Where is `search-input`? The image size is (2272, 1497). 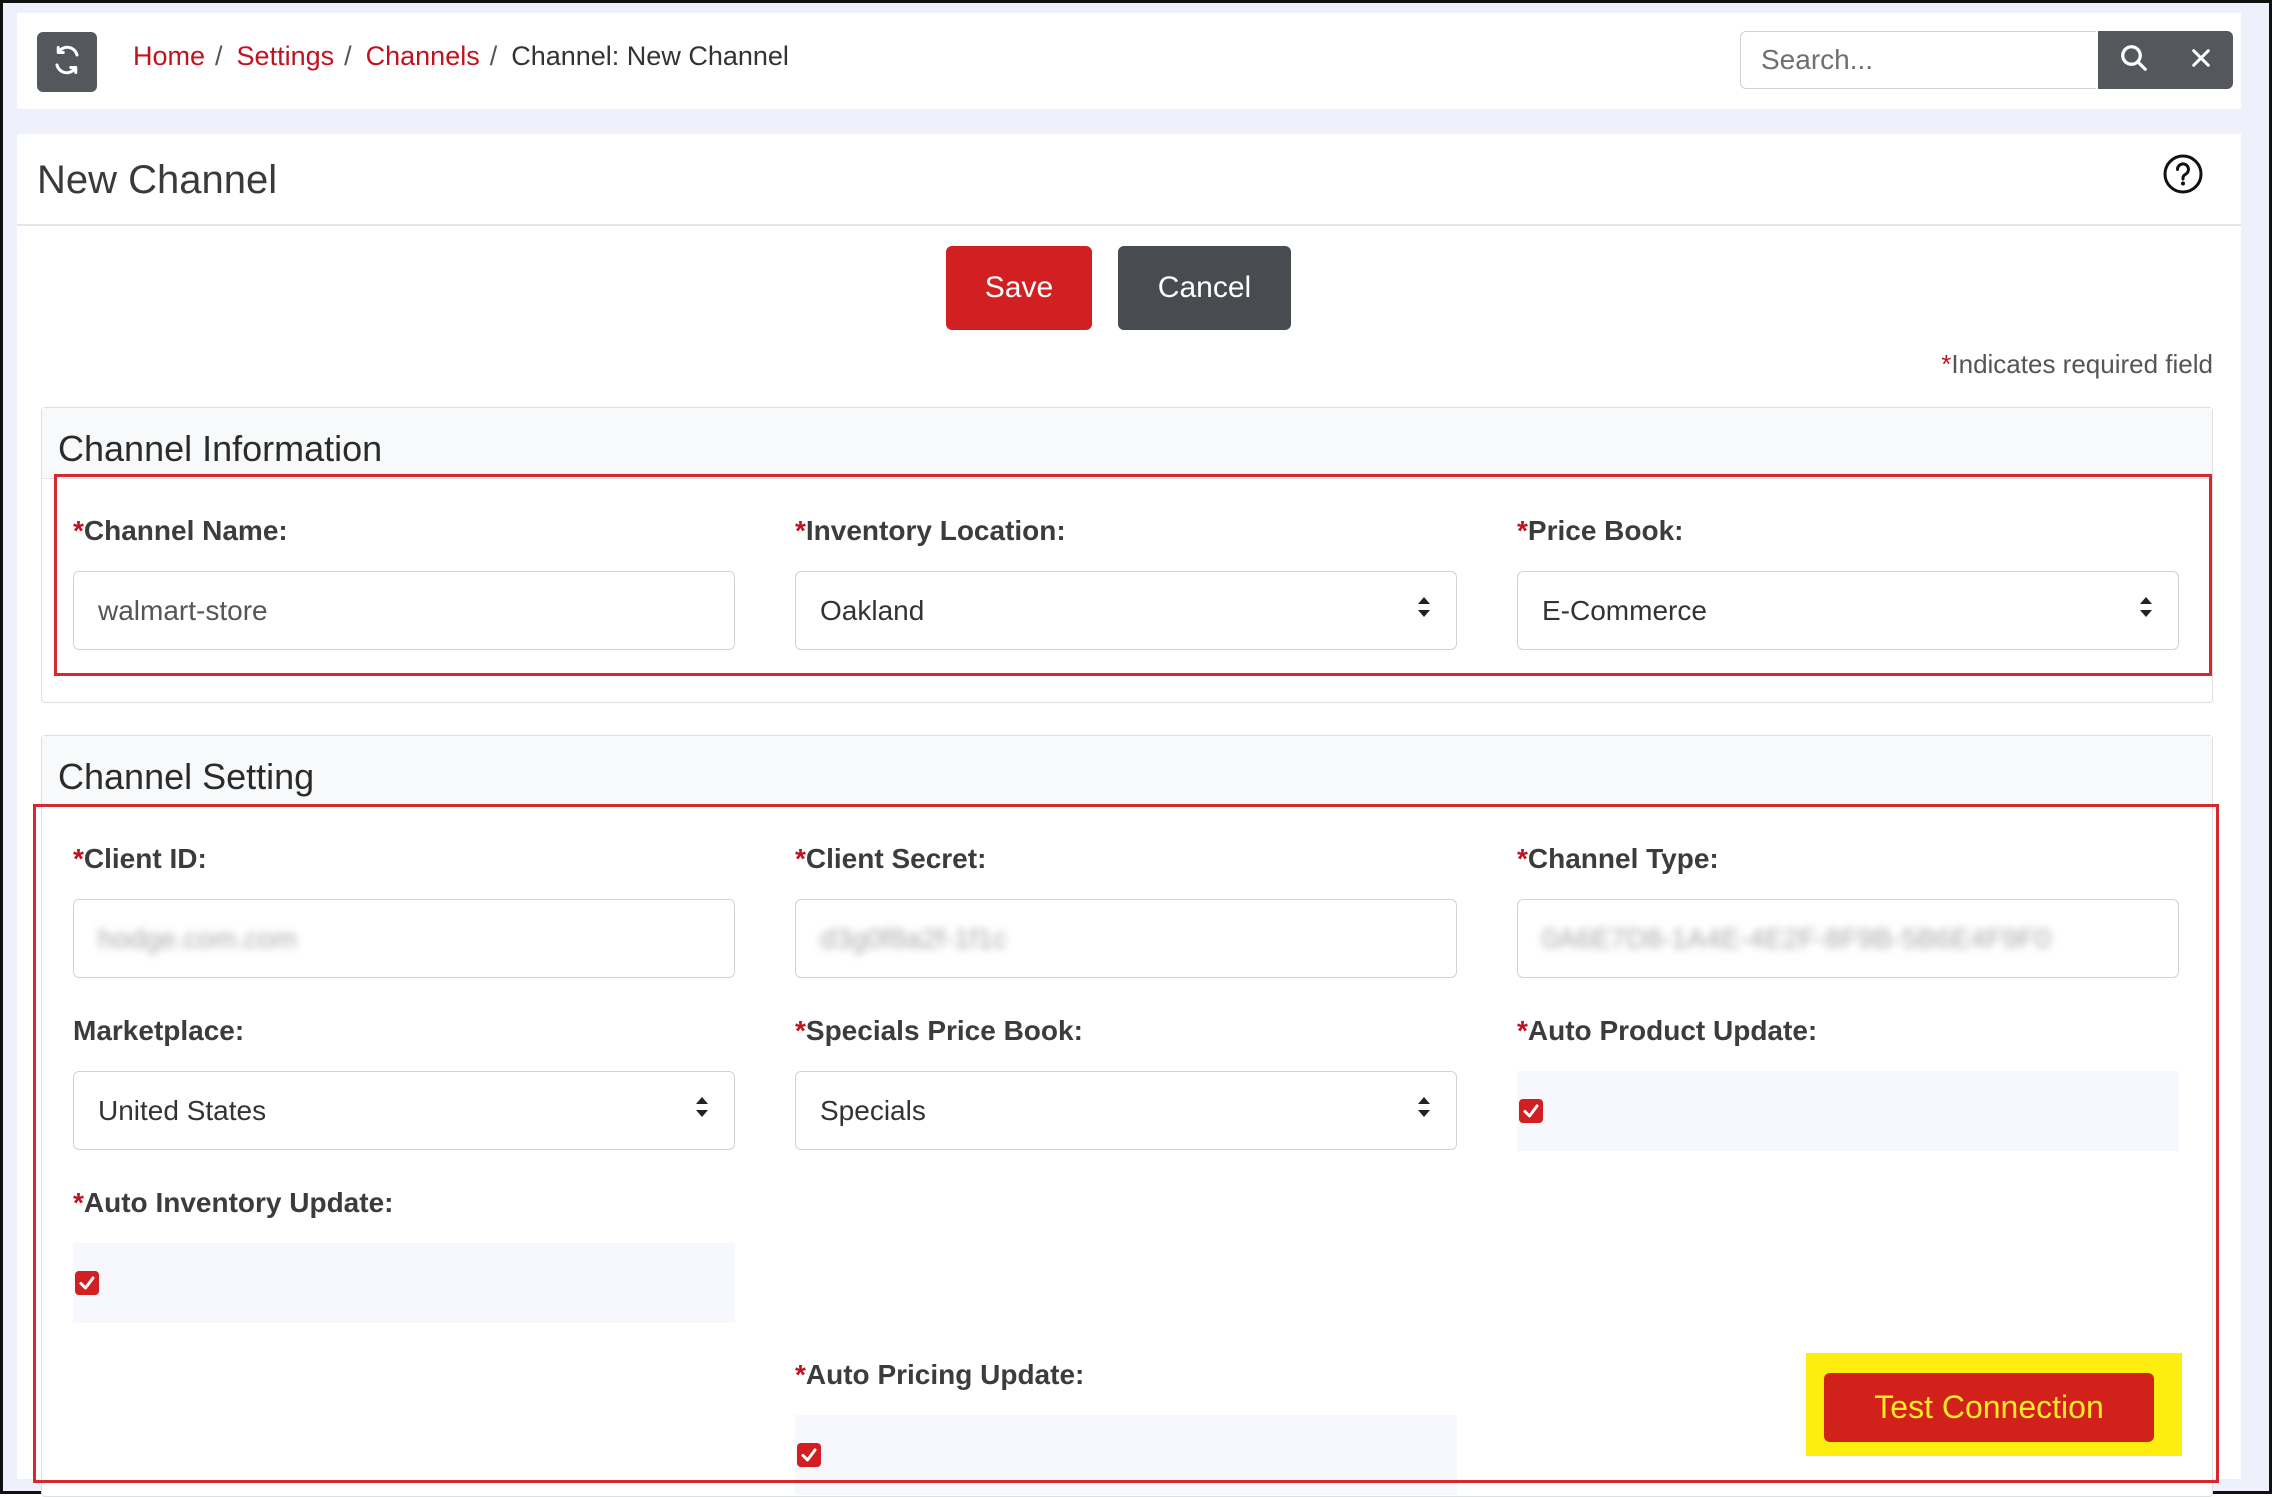
search-input is located at coordinates (1918, 60).